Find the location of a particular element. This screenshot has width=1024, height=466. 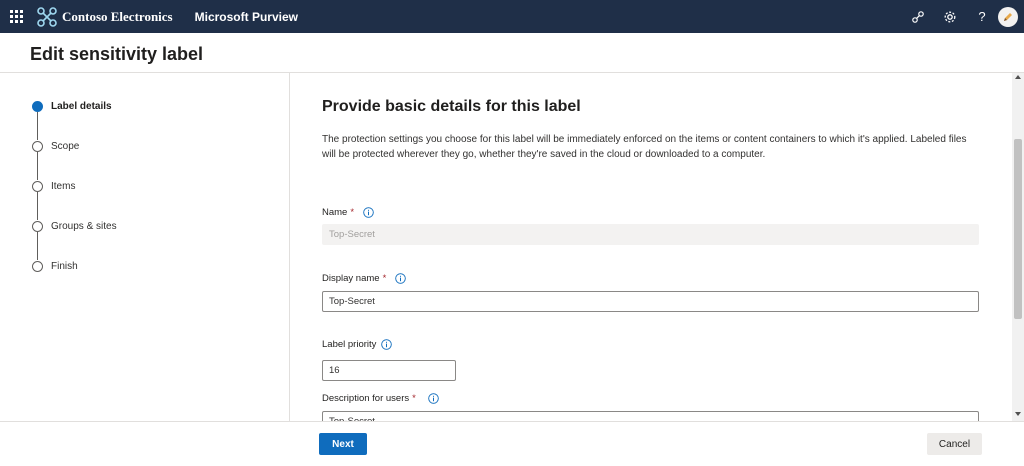

scrollbar is located at coordinates (1018, 247).